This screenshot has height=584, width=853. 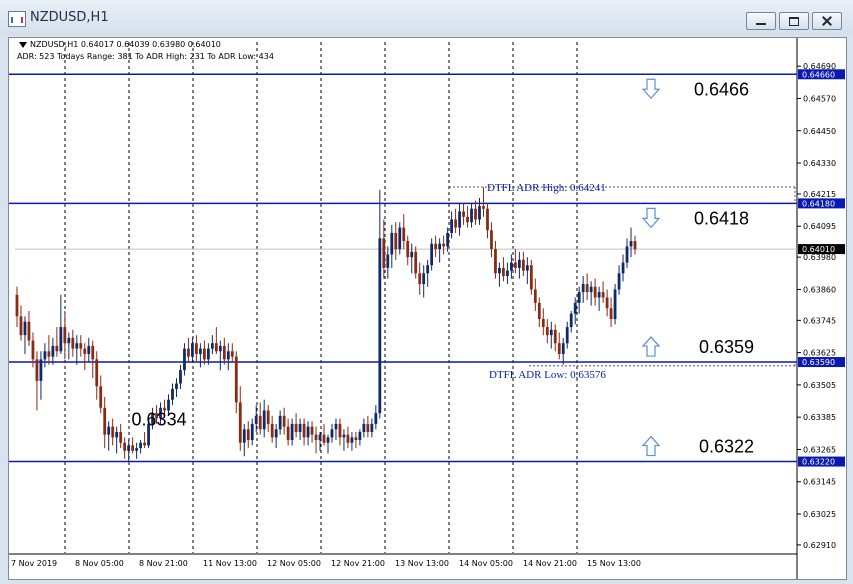 What do you see at coordinates (819, 545) in the screenshot?
I see `y-tick-label: 0.62910` at bounding box center [819, 545].